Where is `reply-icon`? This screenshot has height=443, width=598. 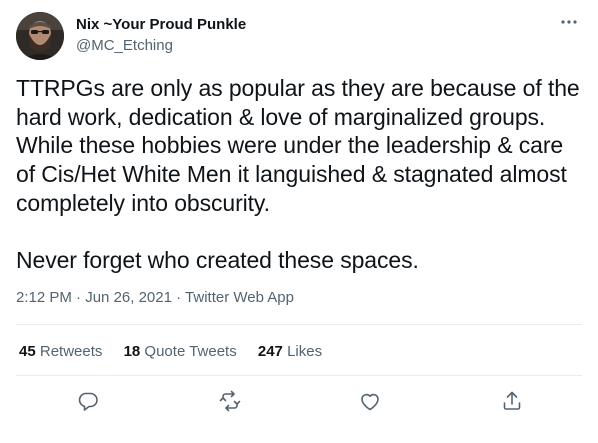 reply-icon is located at coordinates (88, 401).